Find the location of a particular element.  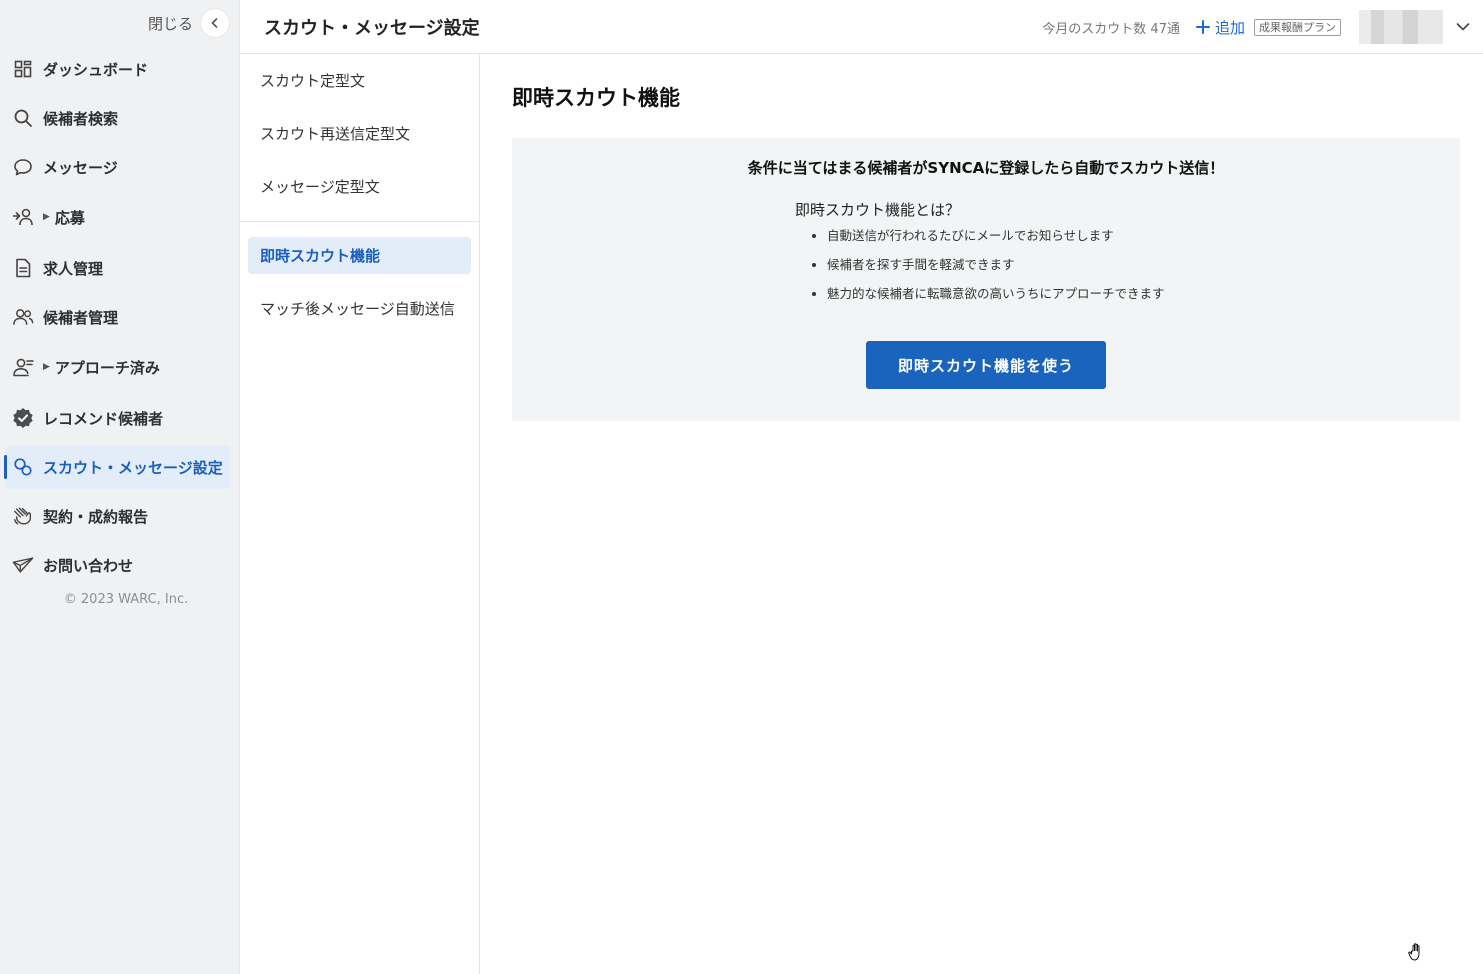

subnav-post-match-auto-message: マッチ後メッセージ自動送信 is located at coordinates (359, 308).